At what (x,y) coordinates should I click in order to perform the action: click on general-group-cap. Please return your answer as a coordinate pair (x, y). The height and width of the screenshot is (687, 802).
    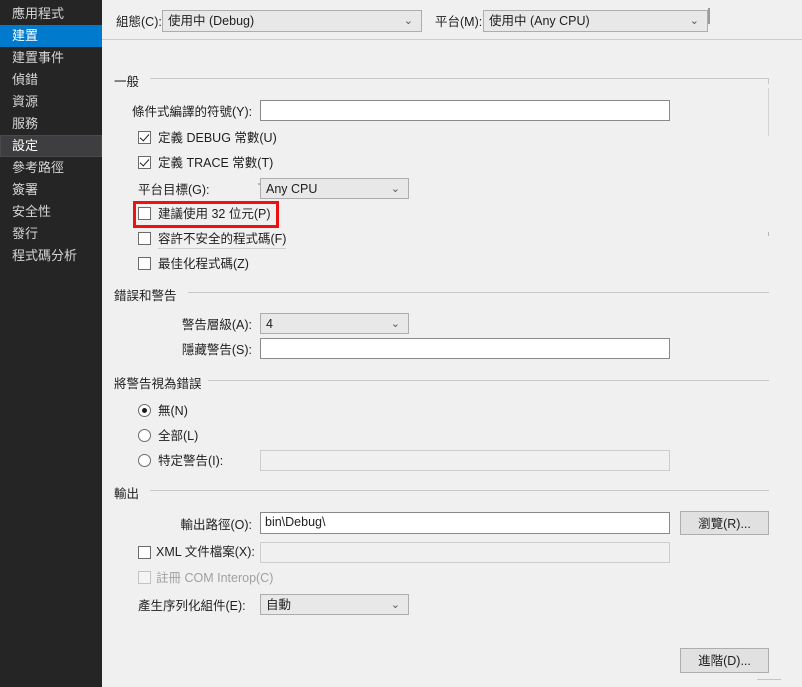
    Looking at the image, I should click on (768, 81).